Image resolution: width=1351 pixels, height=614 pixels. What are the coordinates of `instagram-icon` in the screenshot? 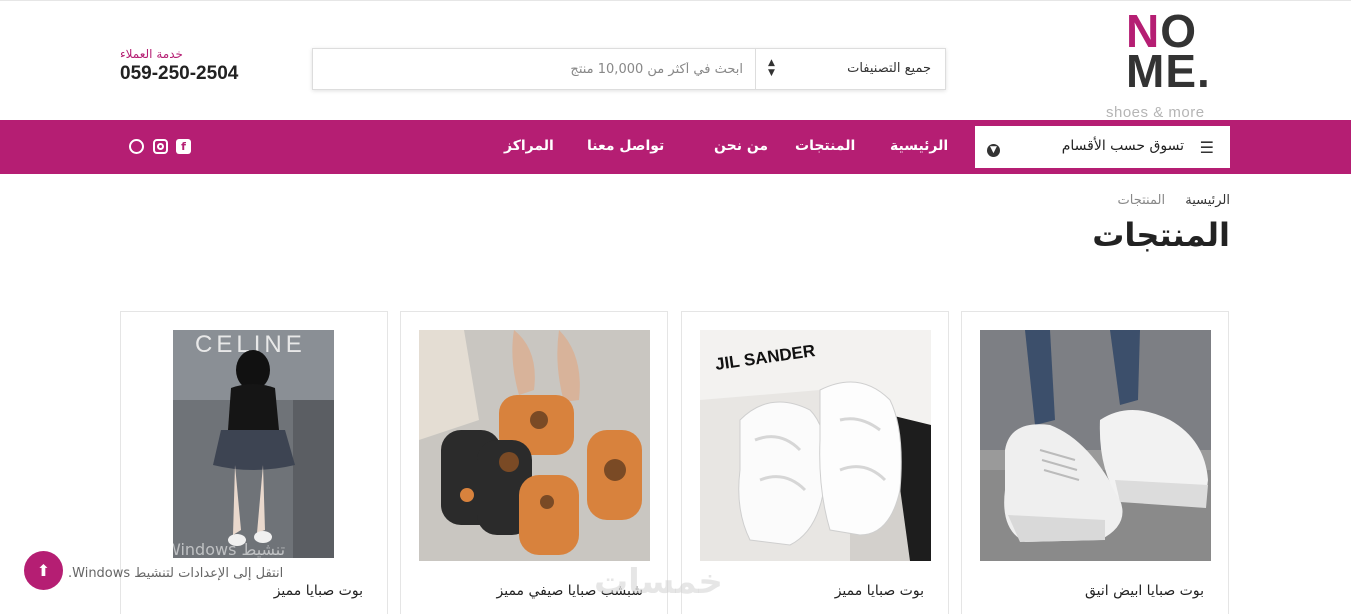 It's located at (160, 146).